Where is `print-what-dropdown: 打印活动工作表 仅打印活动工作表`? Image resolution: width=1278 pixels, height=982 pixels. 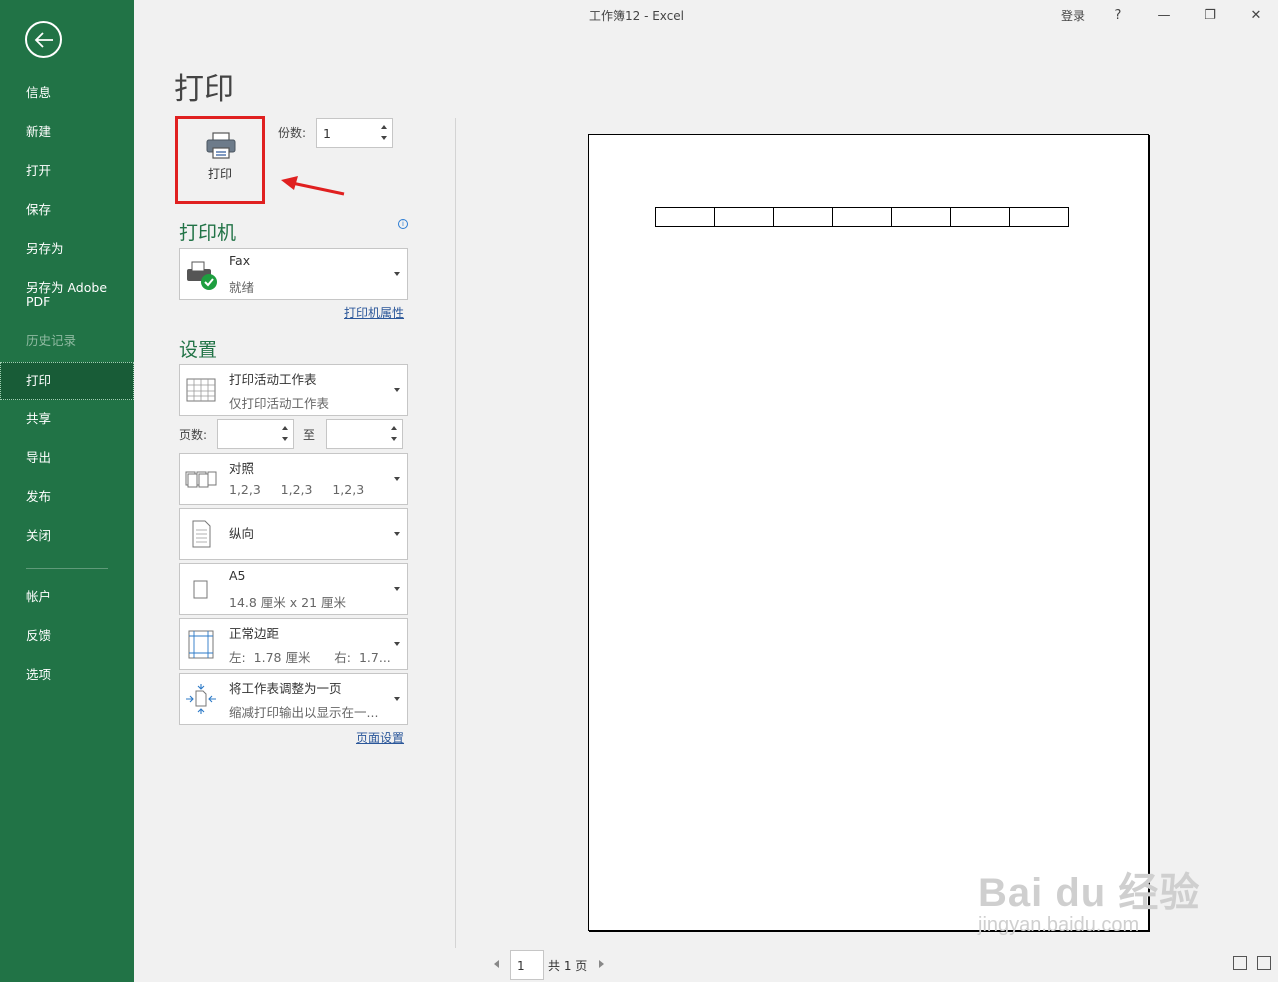
print-what-dropdown: 打印活动工作表 仅打印活动工作表 is located at coordinates (293, 390).